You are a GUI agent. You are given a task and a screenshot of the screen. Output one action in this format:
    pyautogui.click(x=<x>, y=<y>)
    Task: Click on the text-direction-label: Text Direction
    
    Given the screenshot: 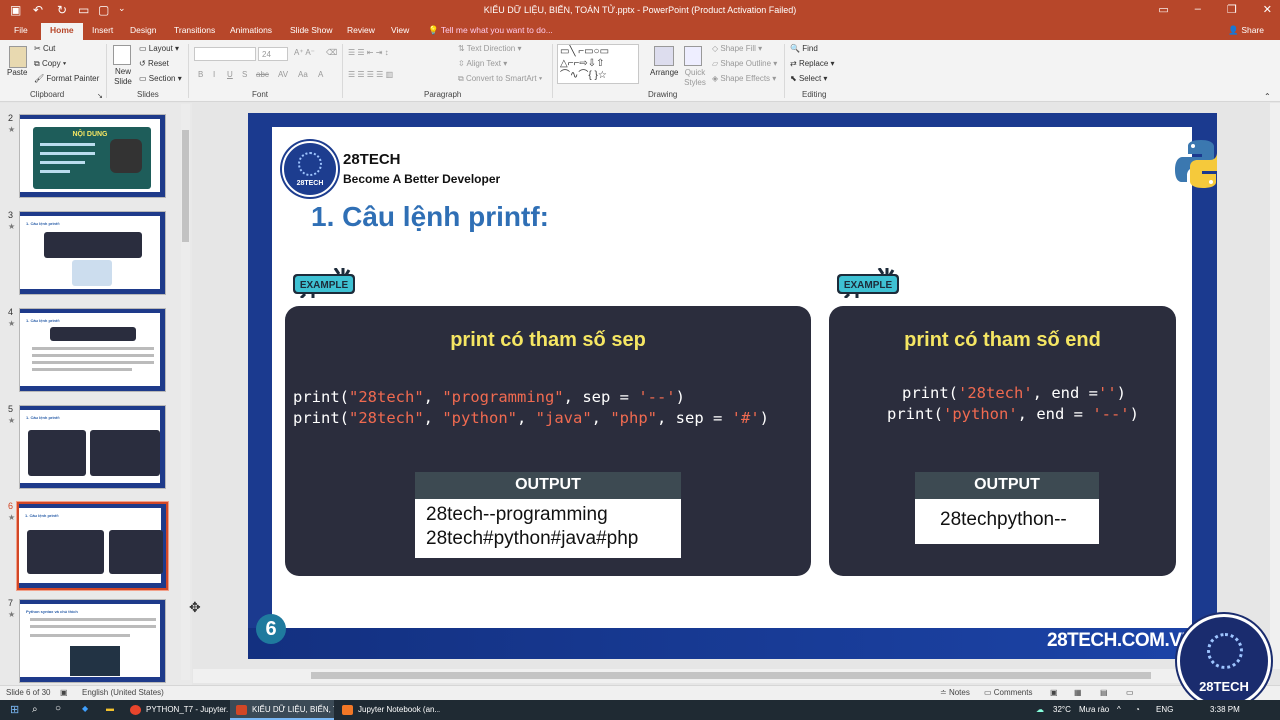 What is the action you would take?
    pyautogui.click(x=491, y=48)
    